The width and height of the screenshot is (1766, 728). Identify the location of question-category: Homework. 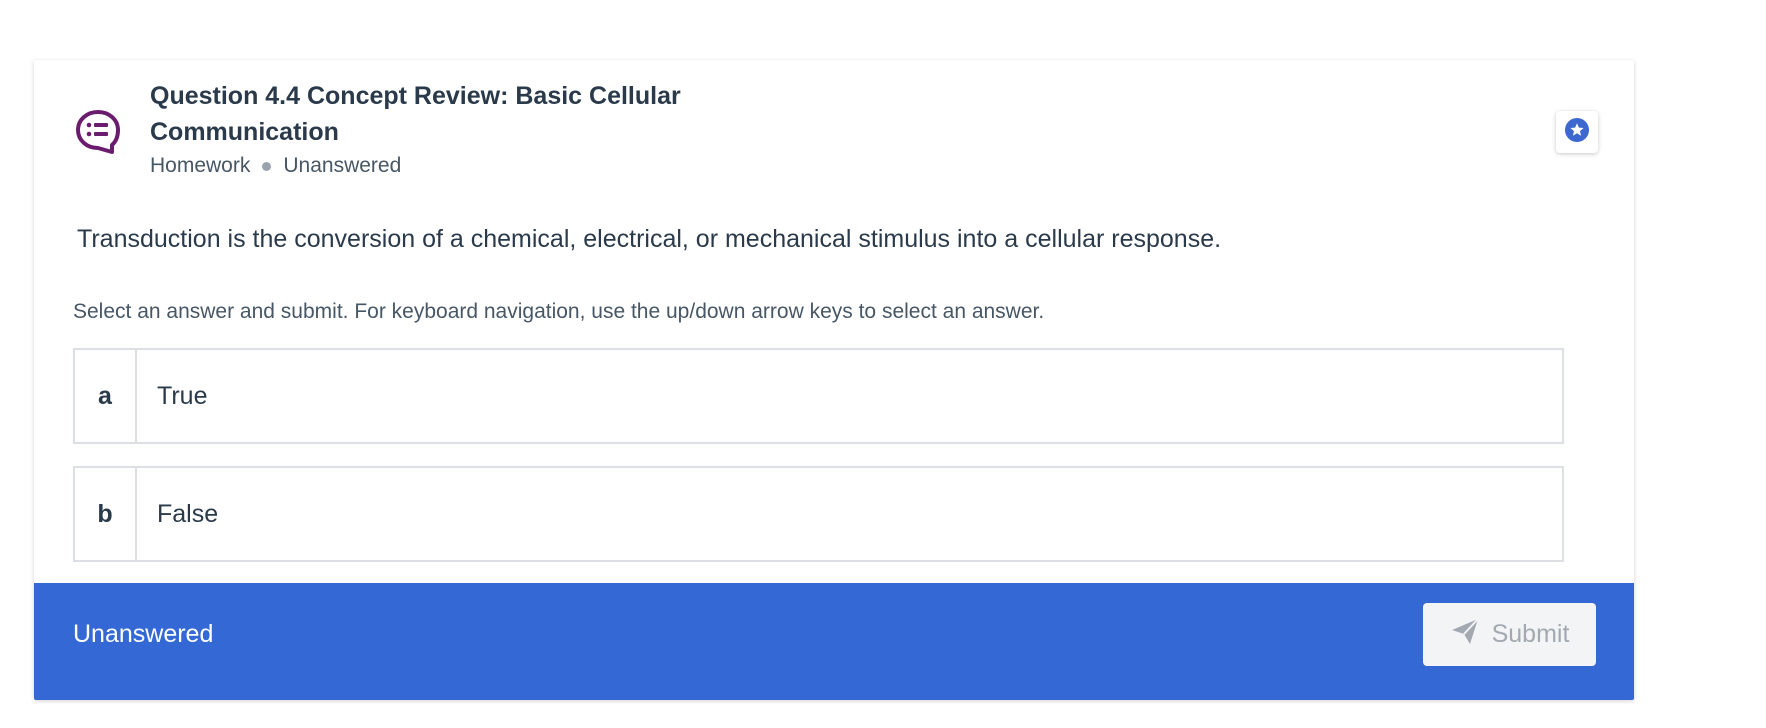
(200, 165).